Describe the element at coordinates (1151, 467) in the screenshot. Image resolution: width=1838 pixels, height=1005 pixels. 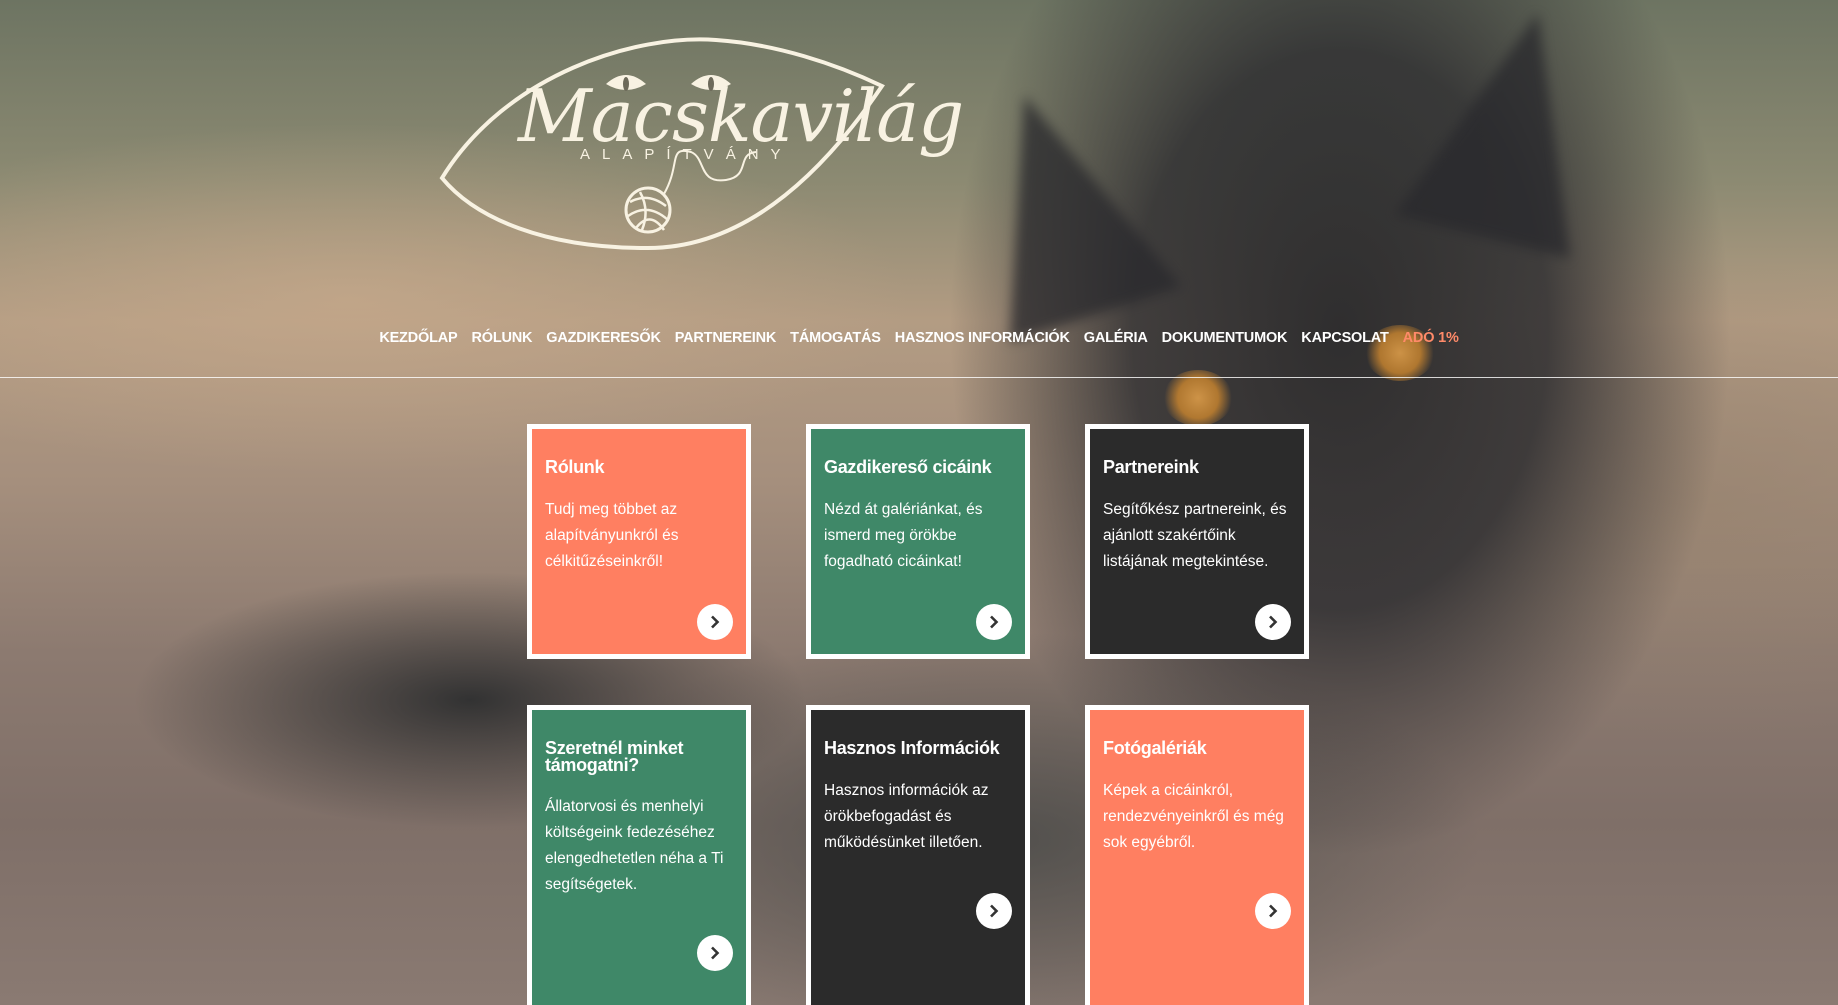
I see `card-title: Partnereink` at that location.